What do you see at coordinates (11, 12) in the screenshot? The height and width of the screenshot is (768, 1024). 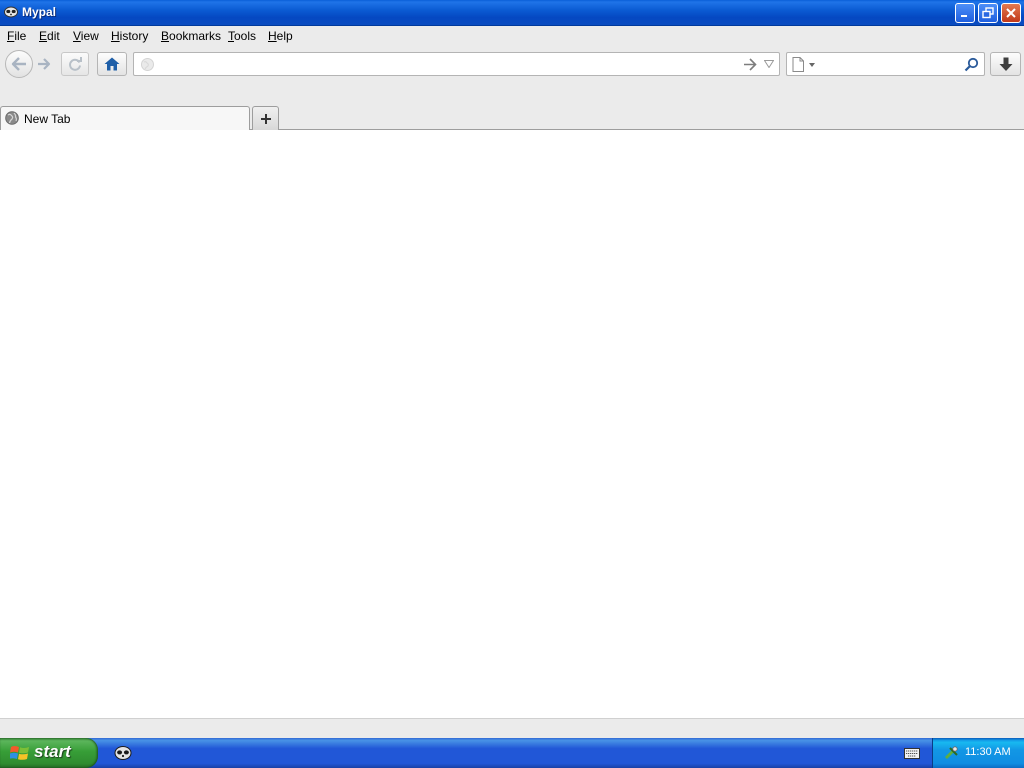 I see `mypal-icon` at bounding box center [11, 12].